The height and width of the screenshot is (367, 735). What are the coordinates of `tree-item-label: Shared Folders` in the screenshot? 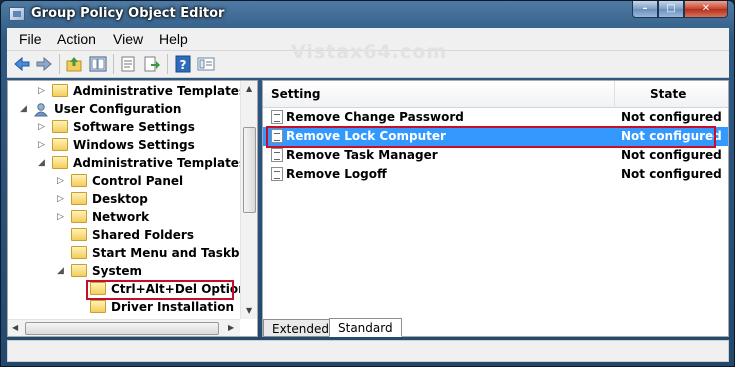 It's located at (143, 235).